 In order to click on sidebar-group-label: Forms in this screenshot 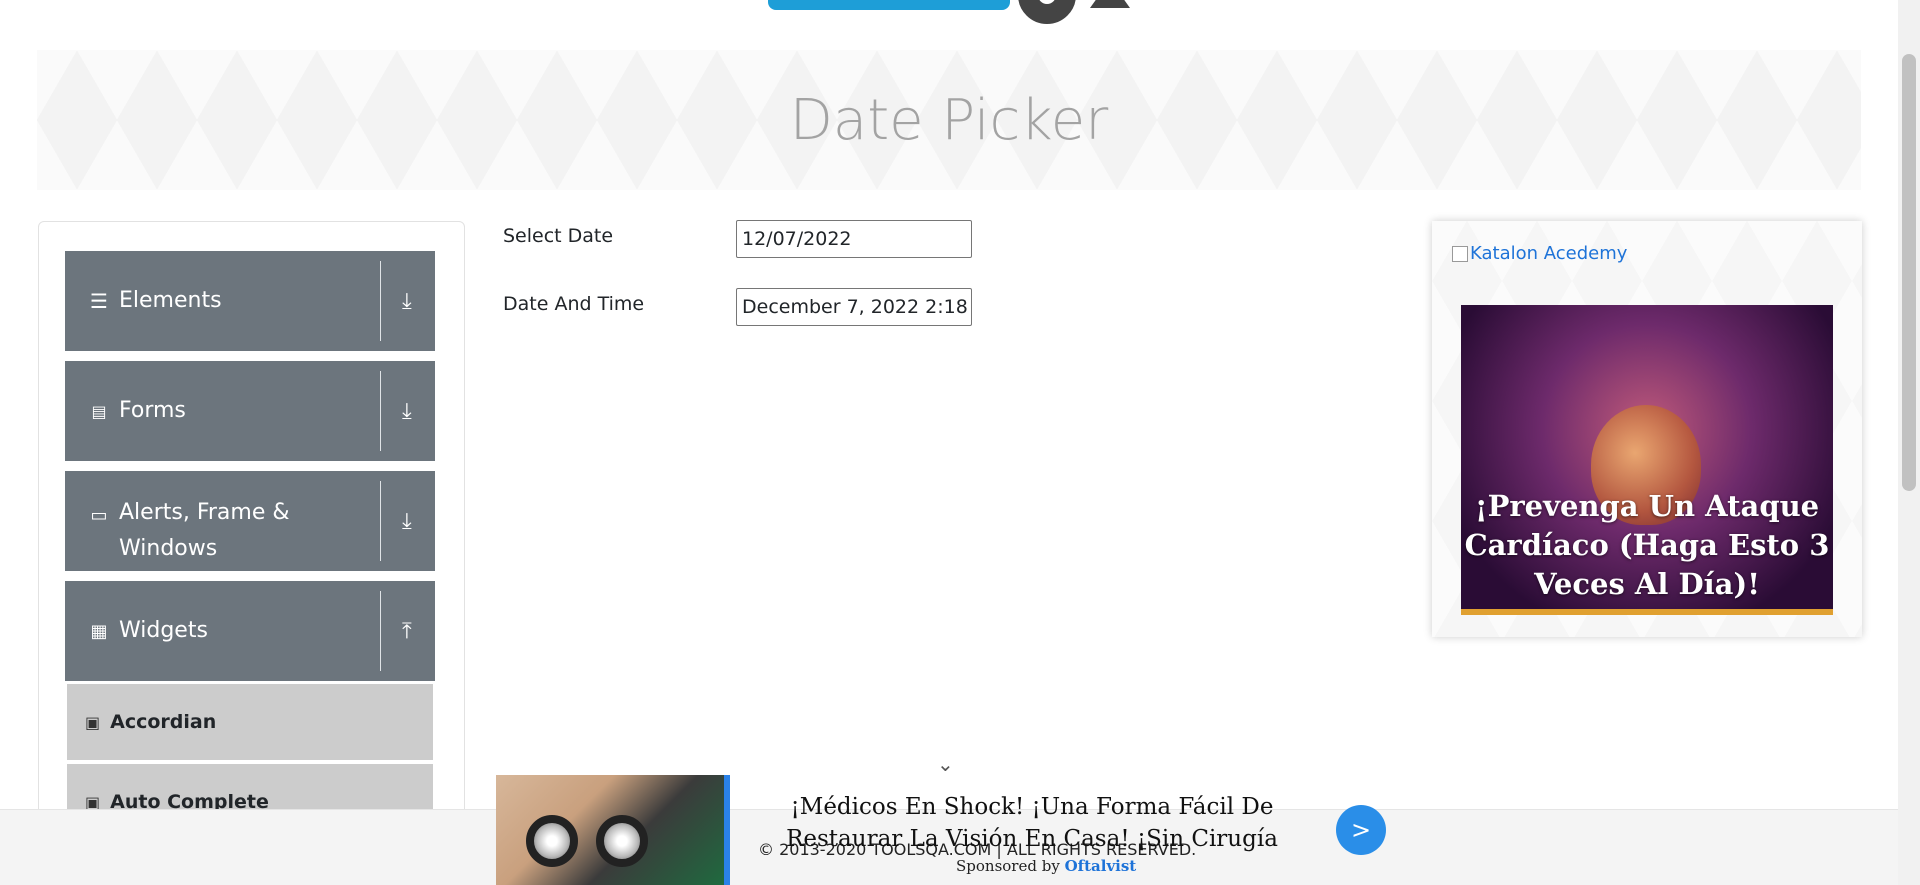, I will do `click(152, 410)`.